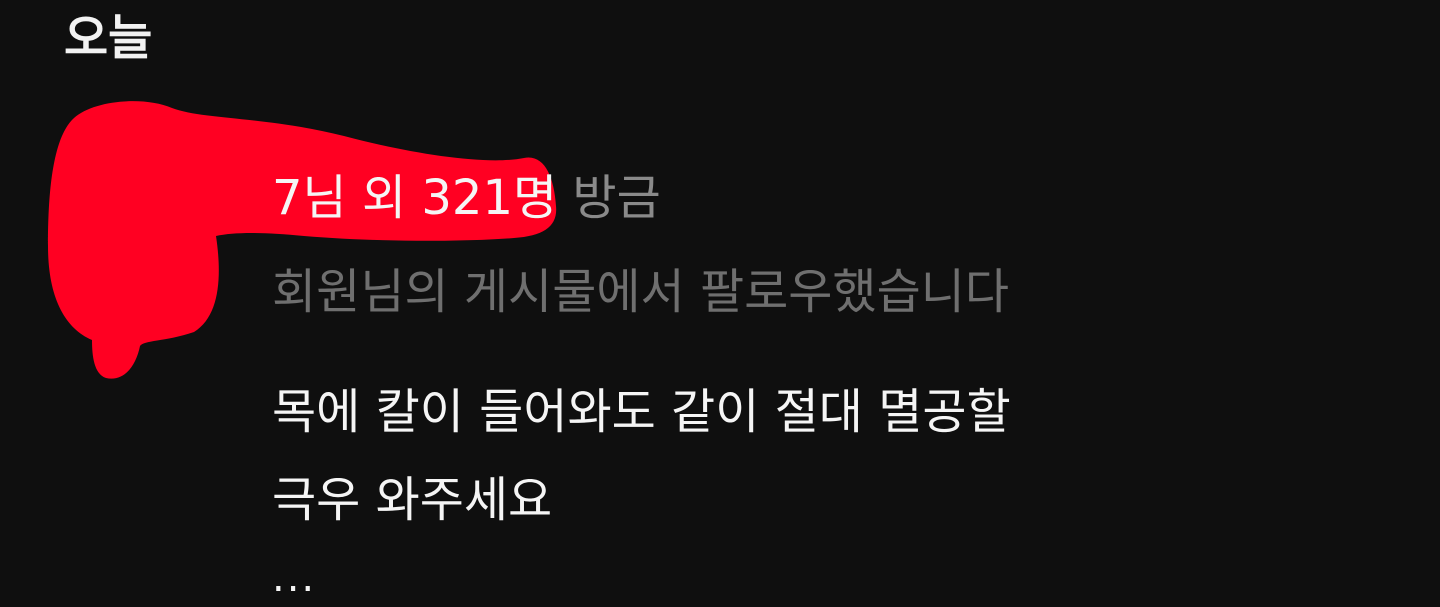  What do you see at coordinates (414, 198) in the screenshot?
I see `actor-names: 7님 외 321명` at bounding box center [414, 198].